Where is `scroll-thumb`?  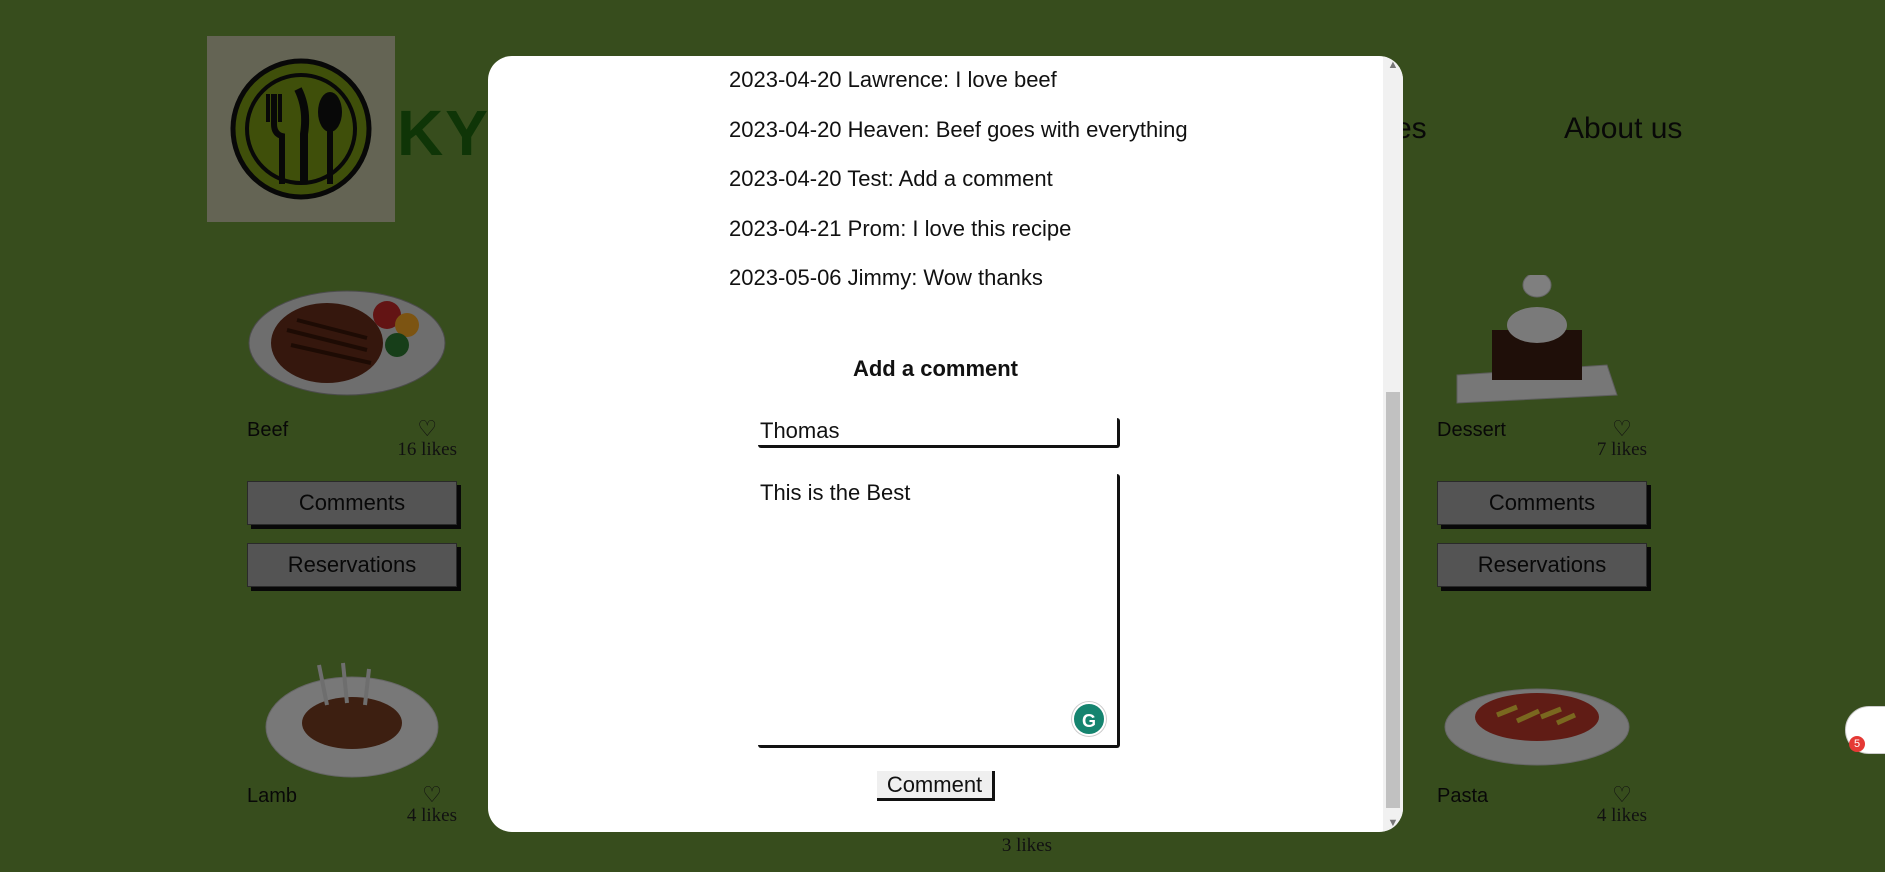
scroll-thumb is located at coordinates (1393, 600).